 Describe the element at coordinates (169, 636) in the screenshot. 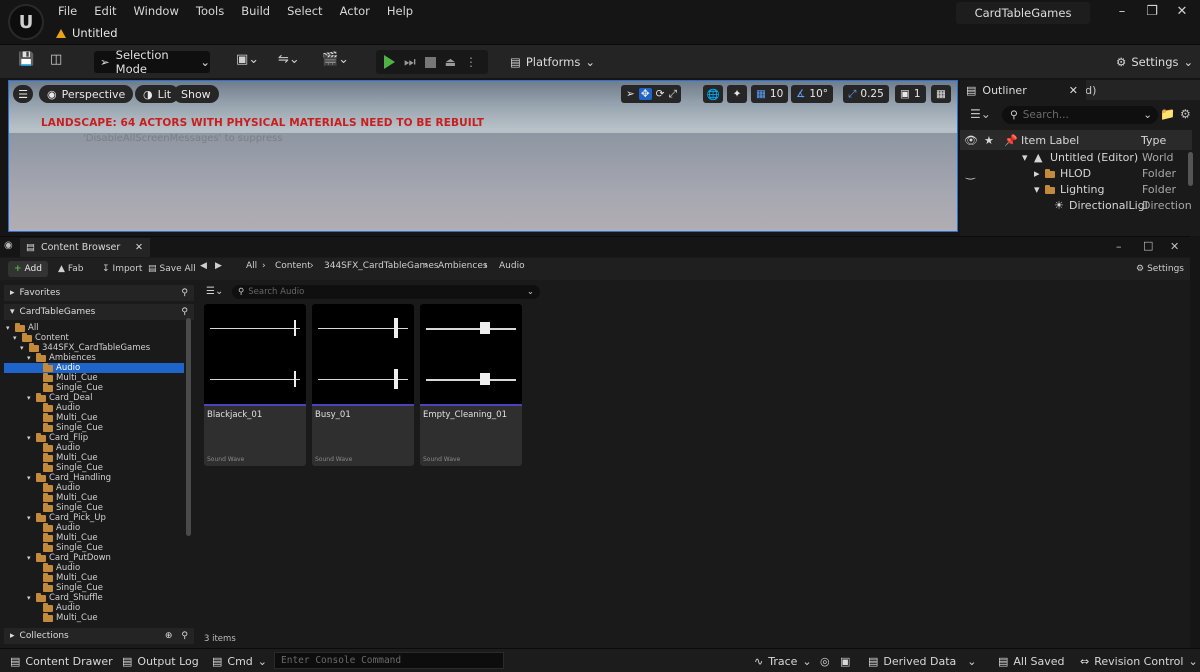

I see `add-collection-icon: ⊕` at that location.